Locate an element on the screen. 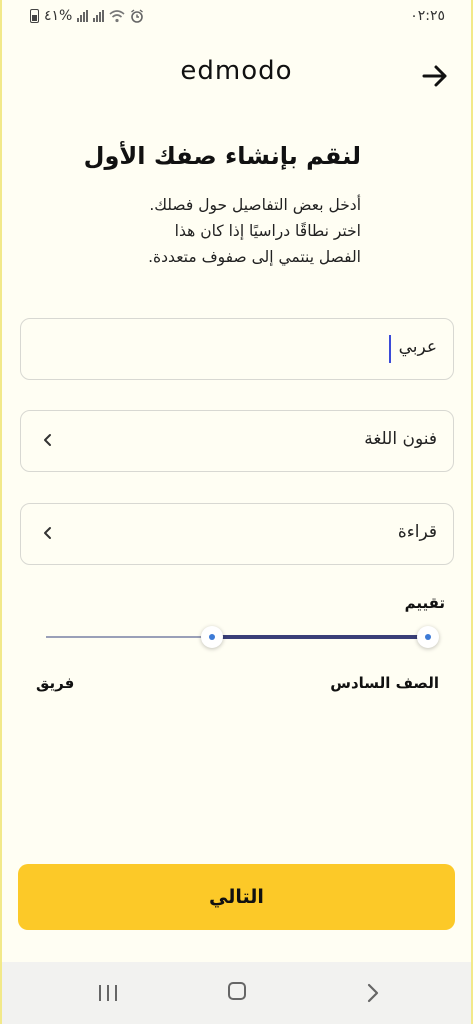  status-bar: ٤١% ٠٢:٢٥ is located at coordinates (236, 17).